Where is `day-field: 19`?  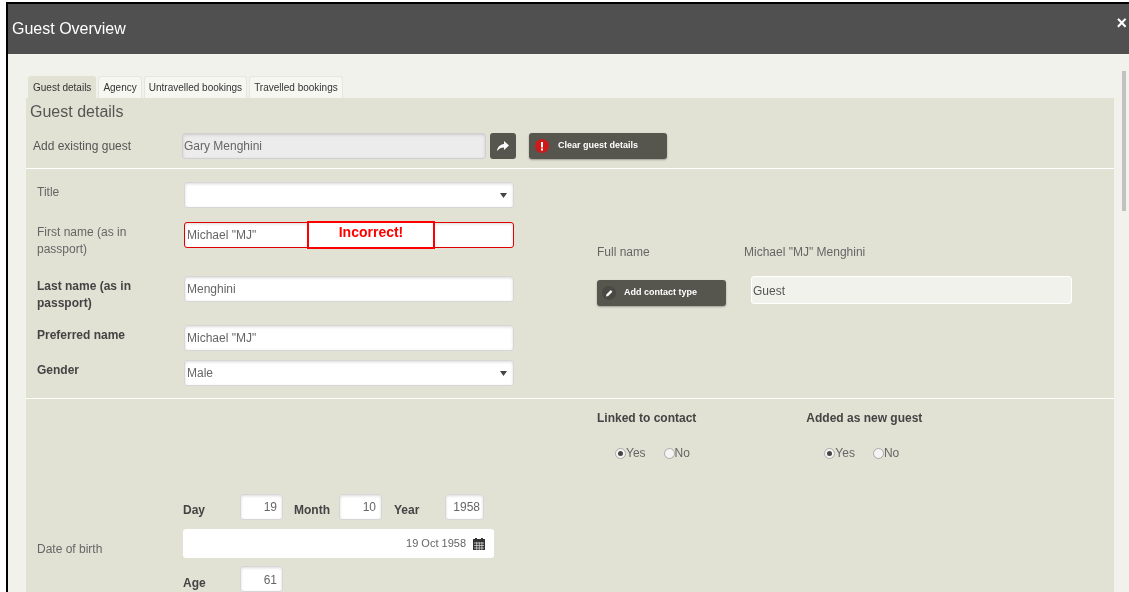 day-field: 19 is located at coordinates (261, 507).